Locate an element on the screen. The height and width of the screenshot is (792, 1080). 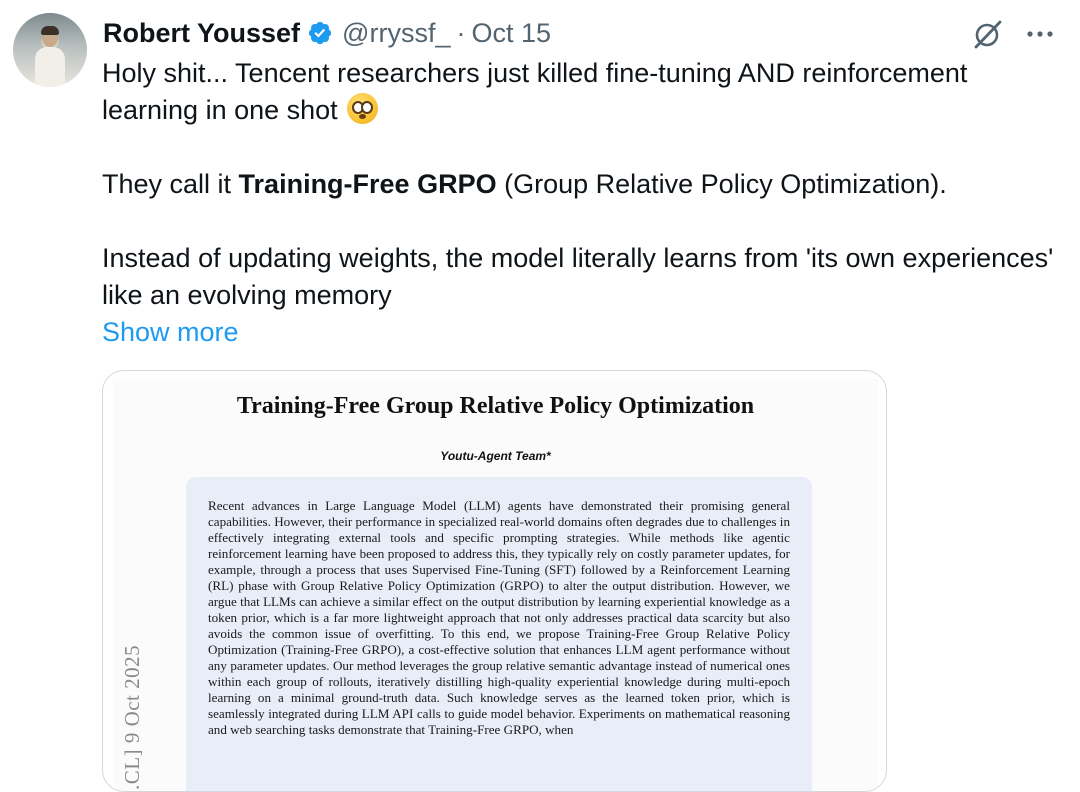
grok-icon is located at coordinates (988, 34).